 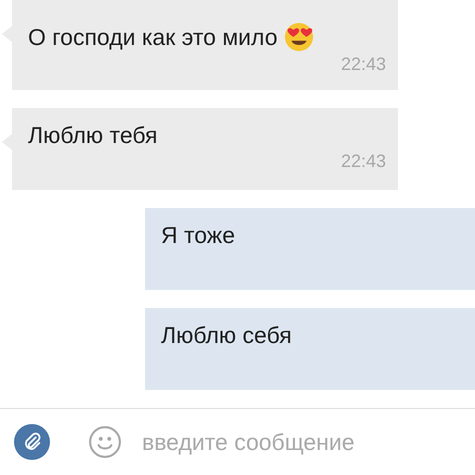 What do you see at coordinates (32, 442) in the screenshot?
I see `attach-button` at bounding box center [32, 442].